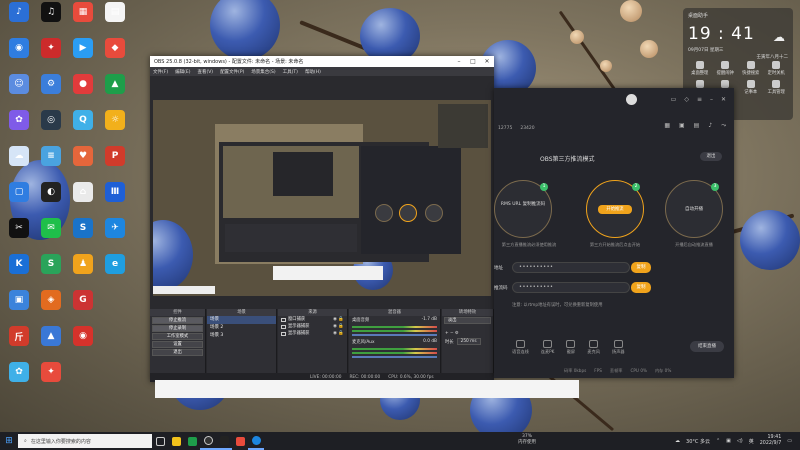 The height and width of the screenshot is (450, 800). I want to click on shop-icon: ▤, so click(697, 126).